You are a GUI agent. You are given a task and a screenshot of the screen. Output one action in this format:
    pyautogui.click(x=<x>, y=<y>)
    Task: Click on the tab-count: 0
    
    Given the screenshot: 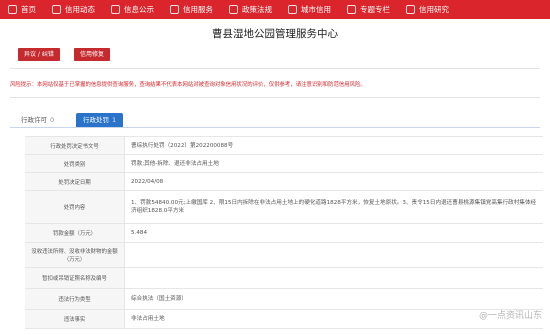 What is the action you would take?
    pyautogui.click(x=52, y=120)
    